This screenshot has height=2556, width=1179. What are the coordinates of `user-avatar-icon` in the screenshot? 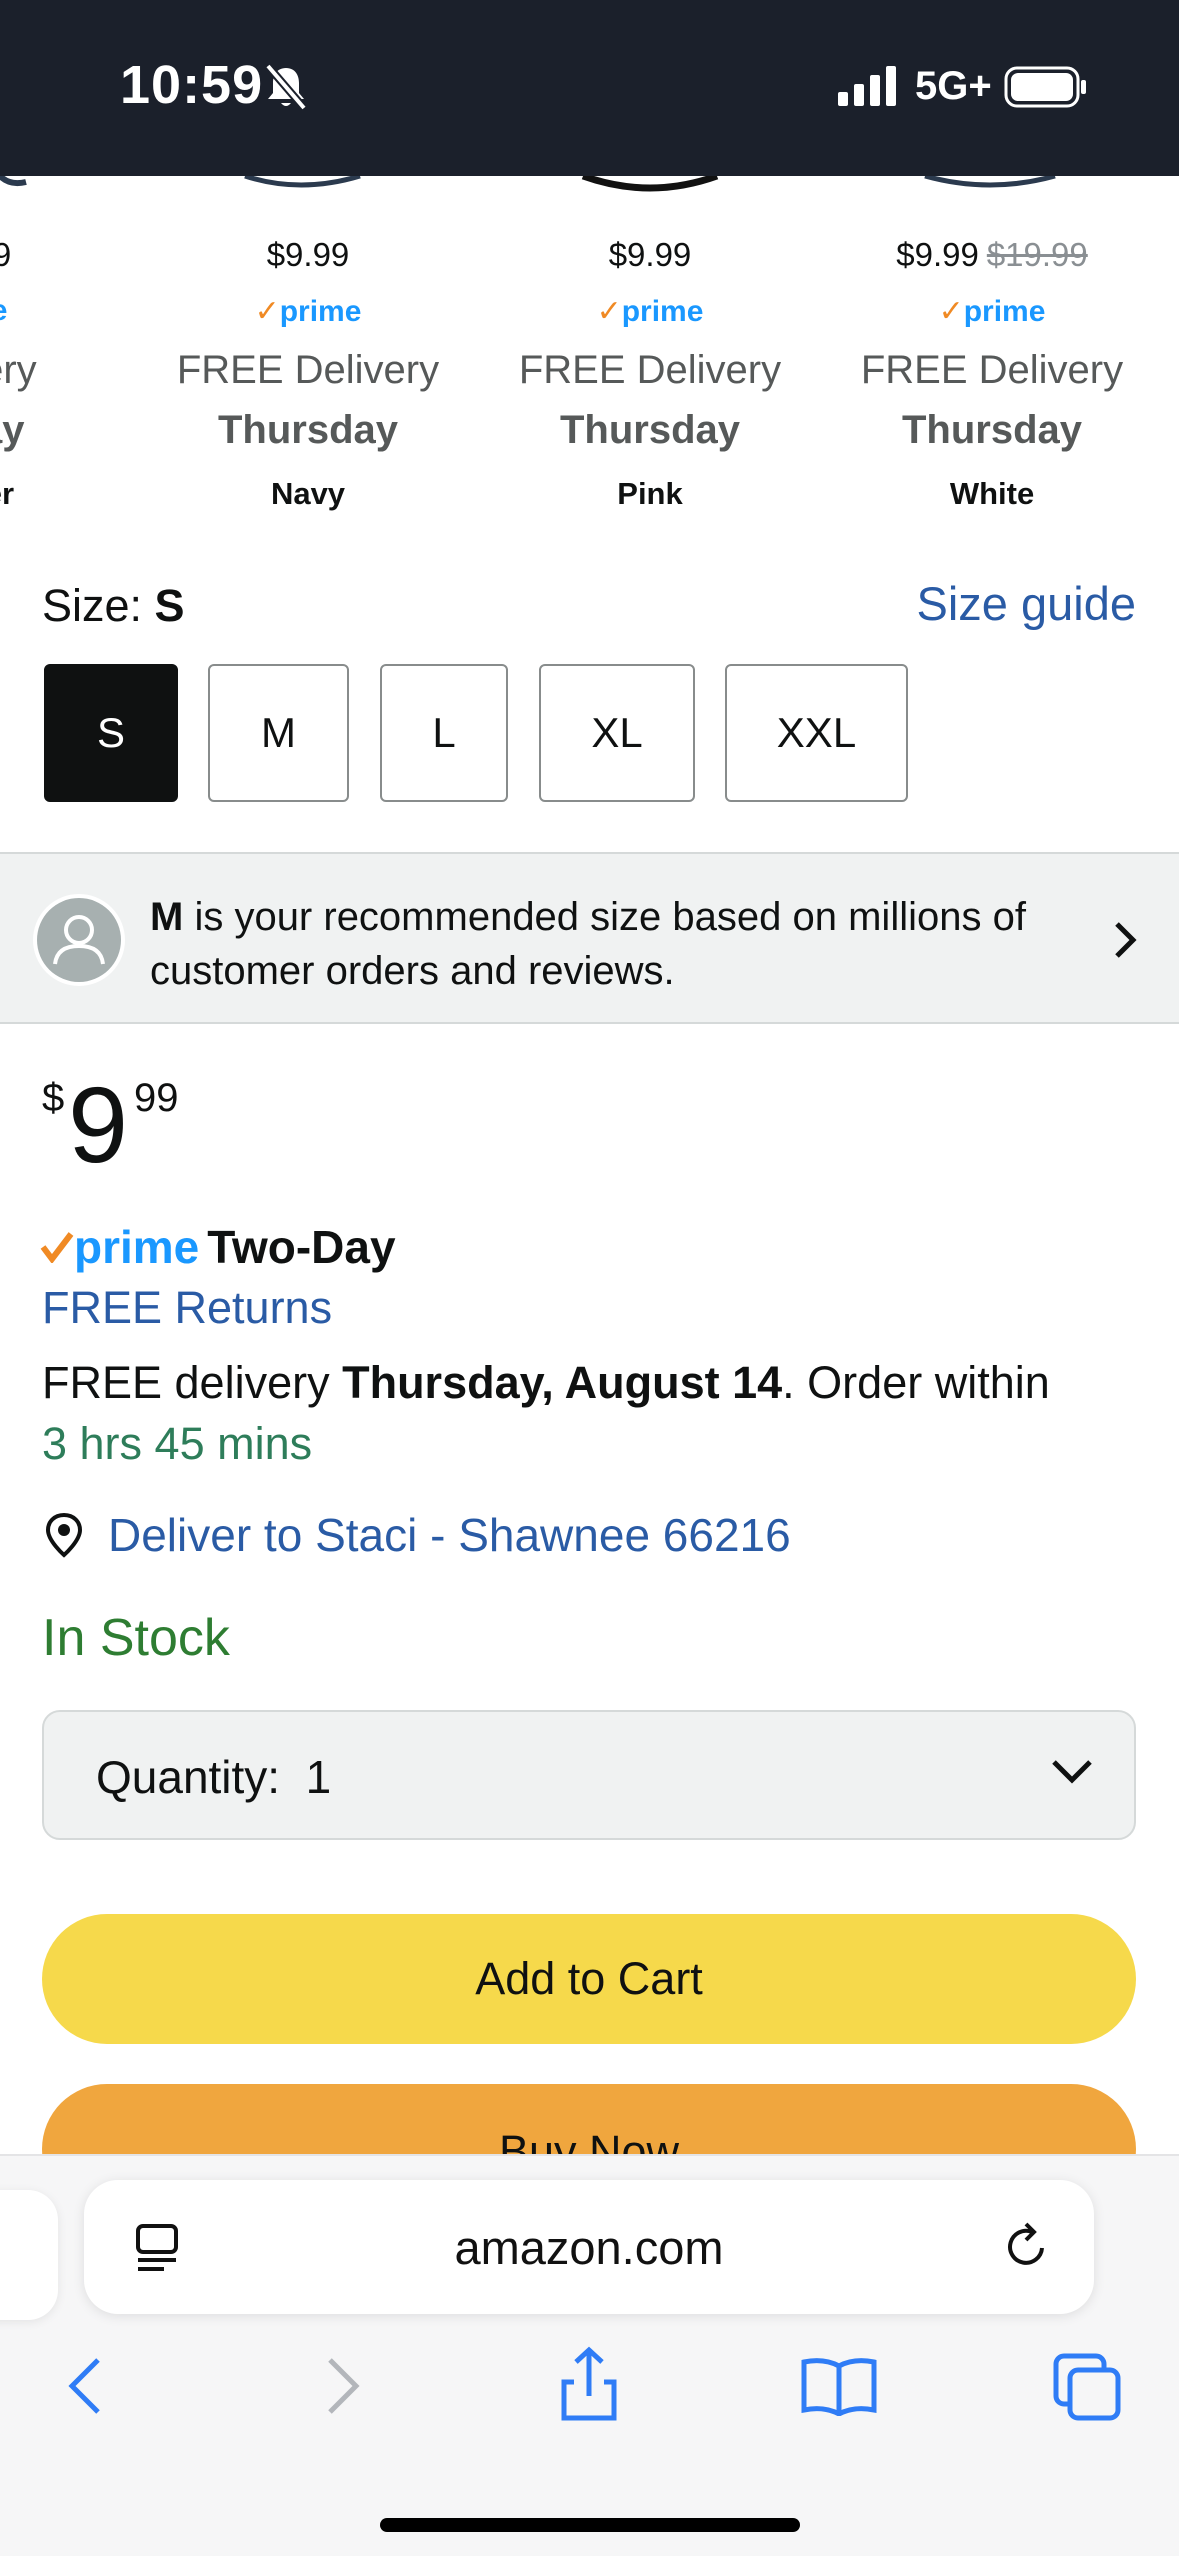 It's located at (79, 940).